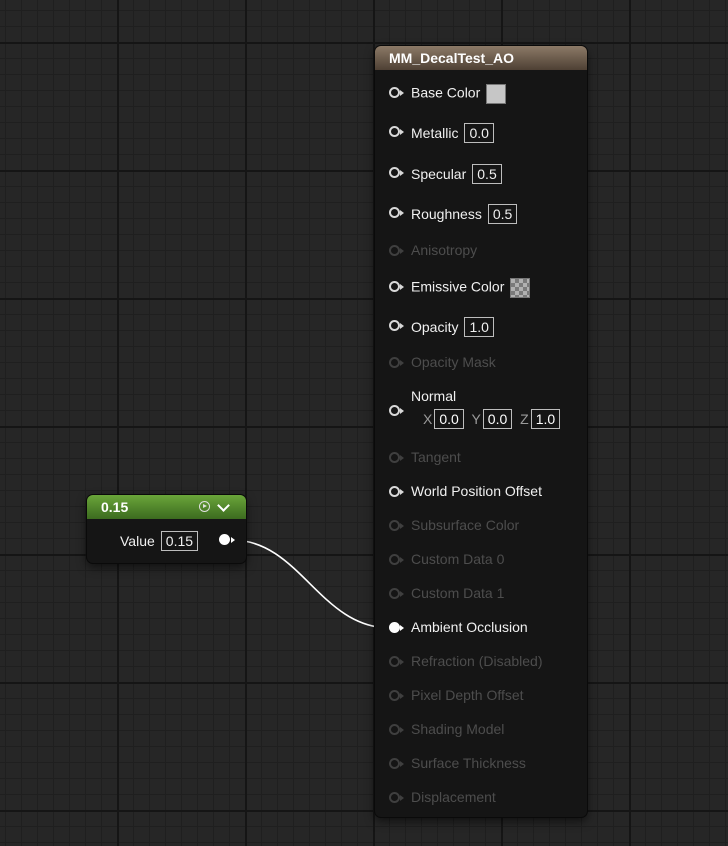  I want to click on pin-label: Emissive Color, so click(458, 286).